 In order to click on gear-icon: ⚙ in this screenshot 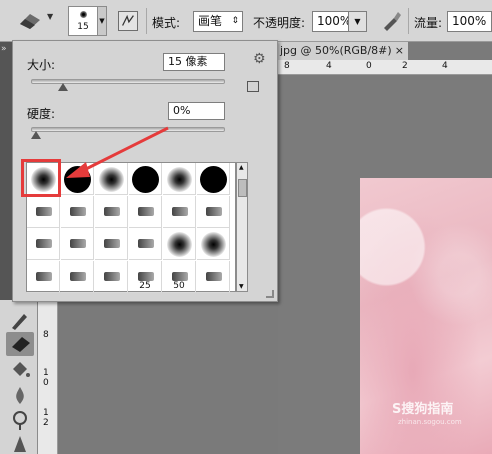, I will do `click(259, 59)`.